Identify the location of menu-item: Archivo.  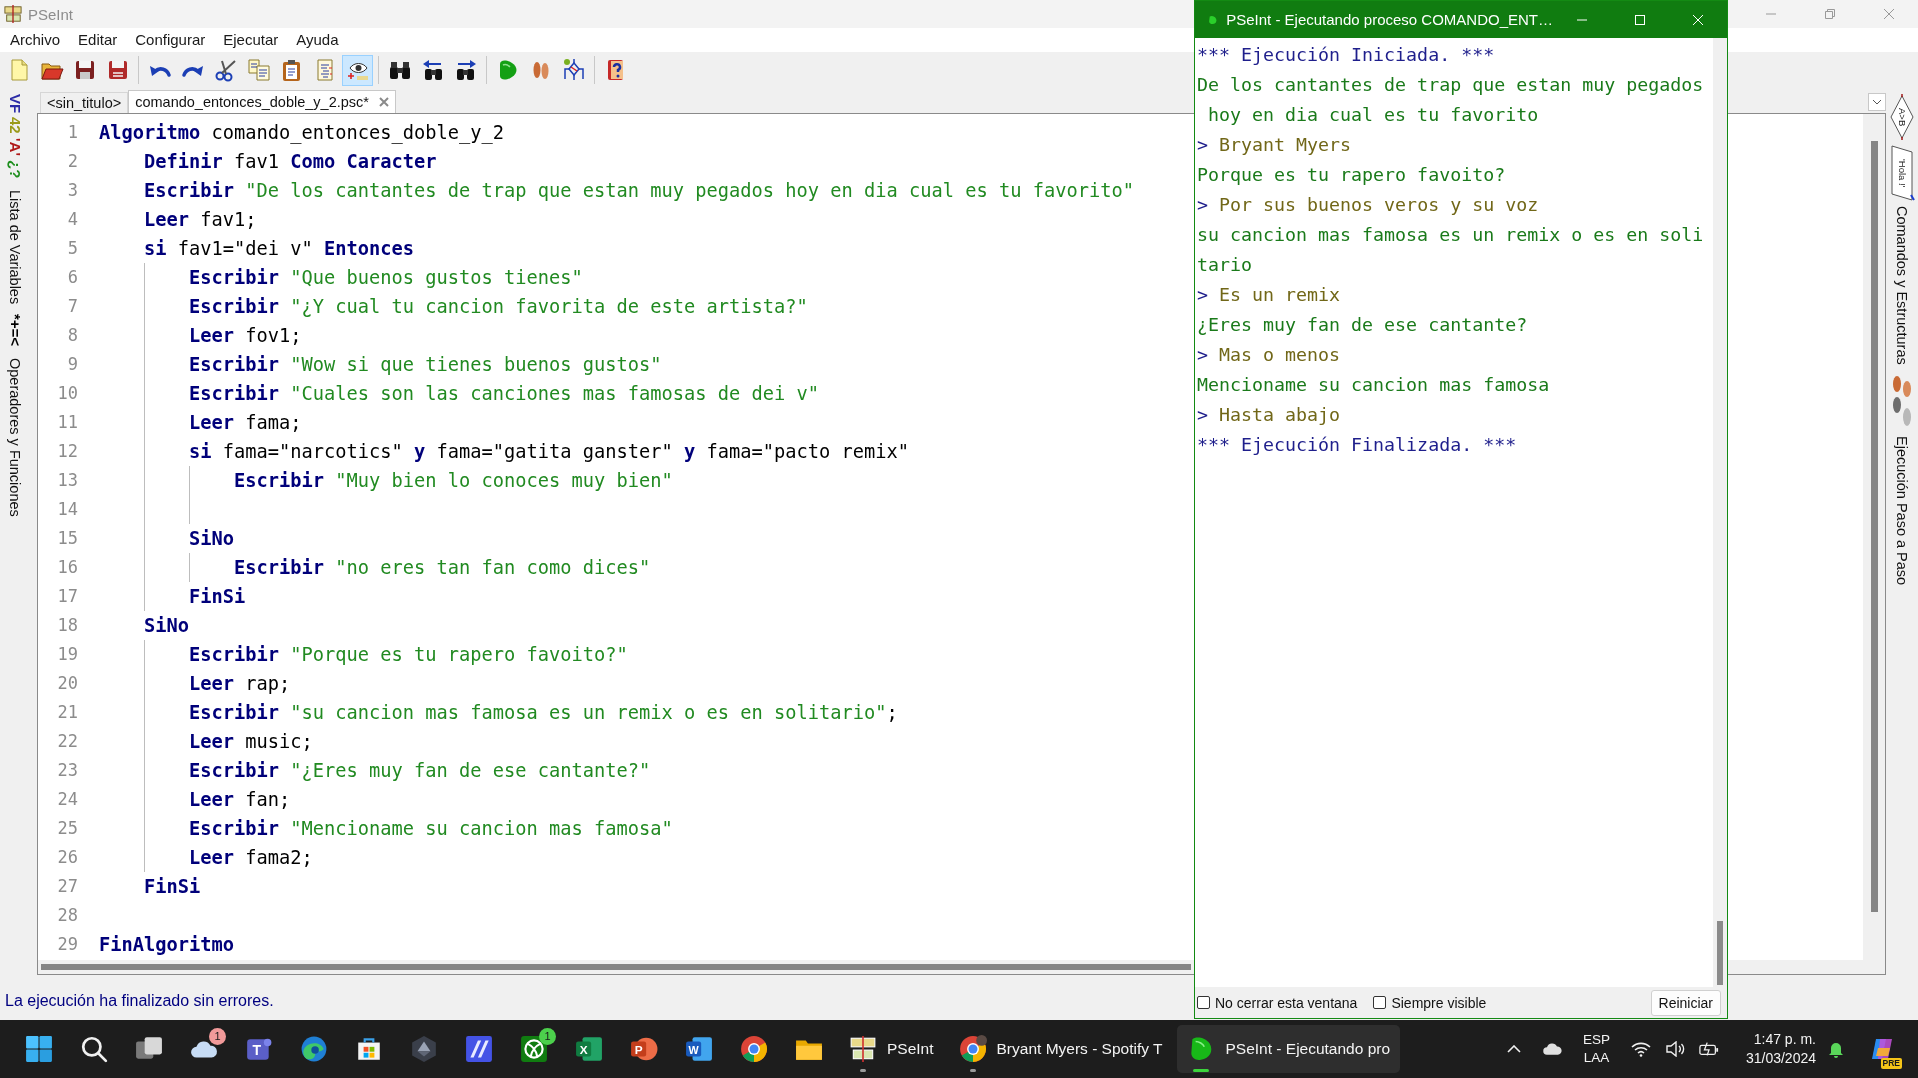
(35, 40).